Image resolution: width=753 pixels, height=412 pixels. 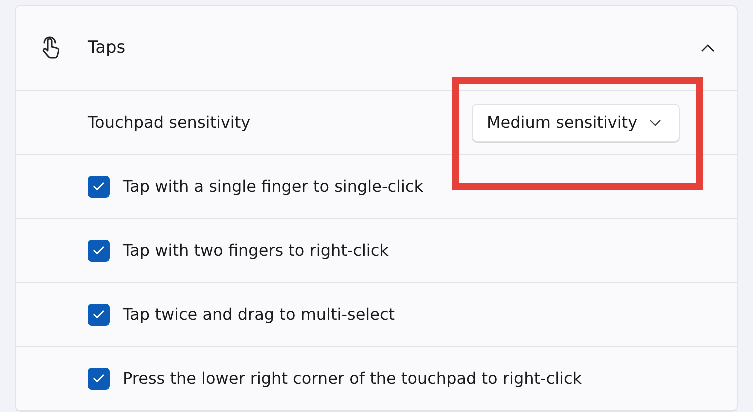 What do you see at coordinates (51, 48) in the screenshot?
I see `hand-tap-icon` at bounding box center [51, 48].